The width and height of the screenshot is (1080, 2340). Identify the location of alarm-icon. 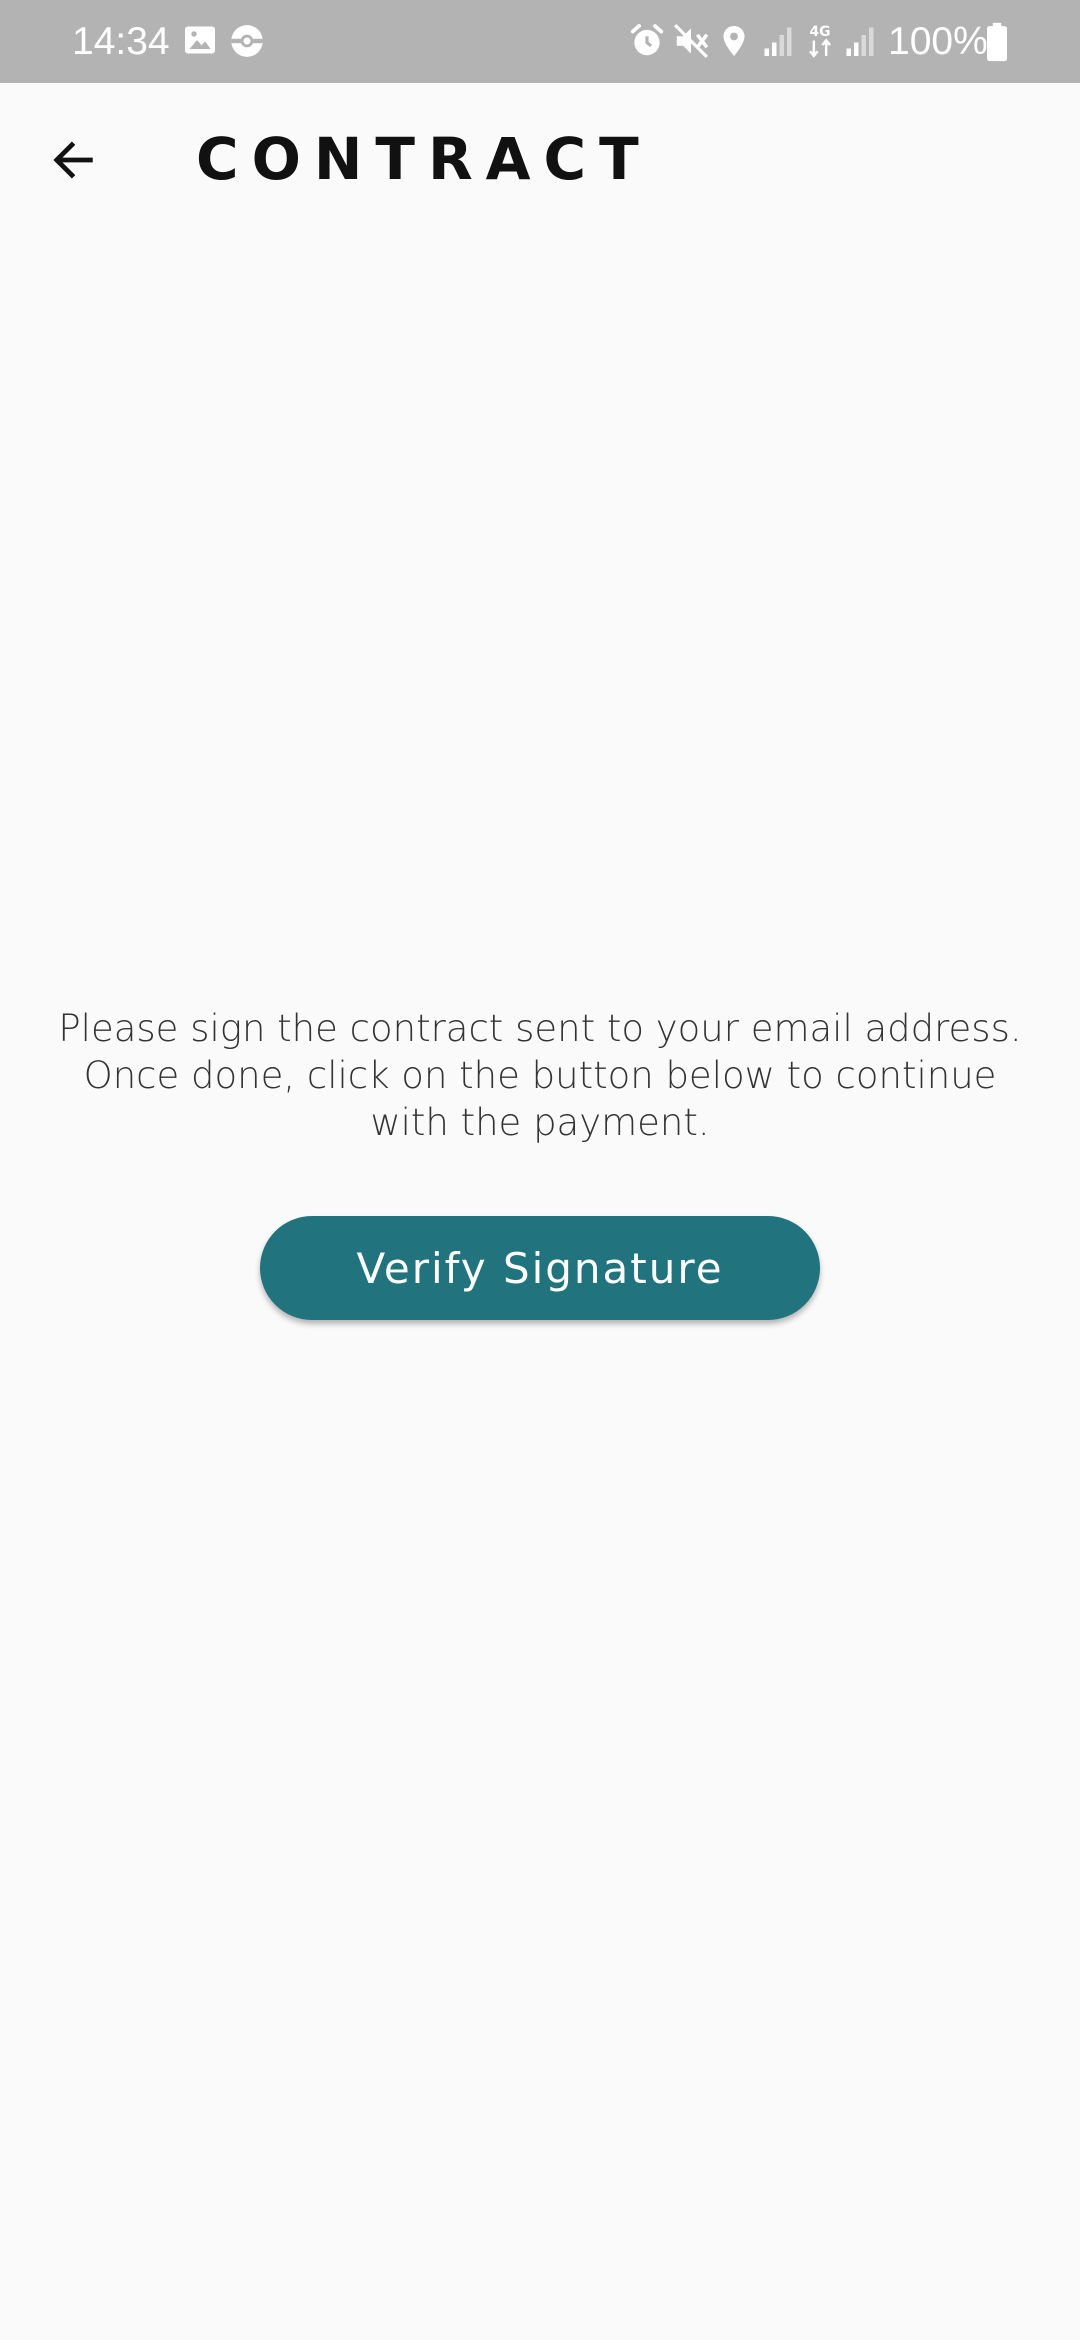
(648, 42).